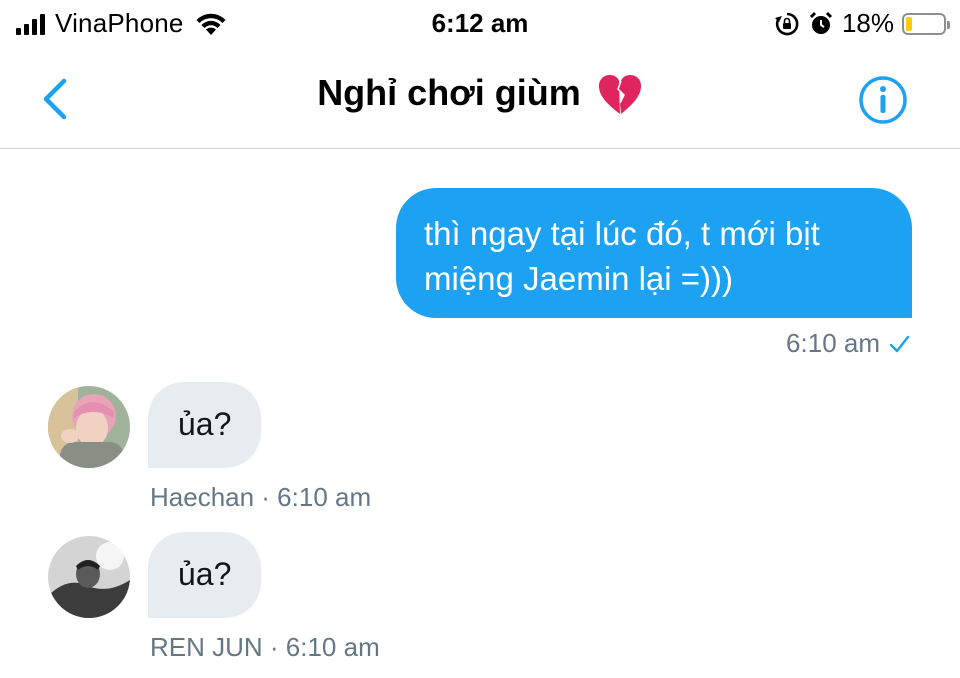  What do you see at coordinates (261, 497) in the screenshot?
I see `incoming-message-meta: Haechan · 6:10 am` at bounding box center [261, 497].